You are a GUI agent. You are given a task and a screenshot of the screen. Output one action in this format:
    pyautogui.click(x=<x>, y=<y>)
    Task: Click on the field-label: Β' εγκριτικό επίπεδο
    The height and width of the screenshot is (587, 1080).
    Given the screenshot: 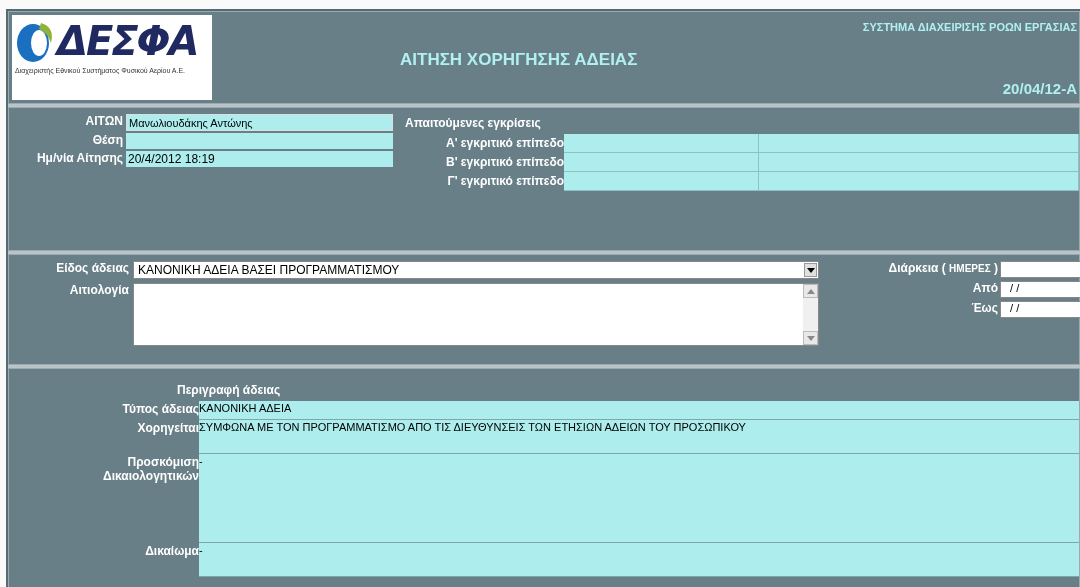 What is the action you would take?
    pyautogui.click(x=504, y=162)
    